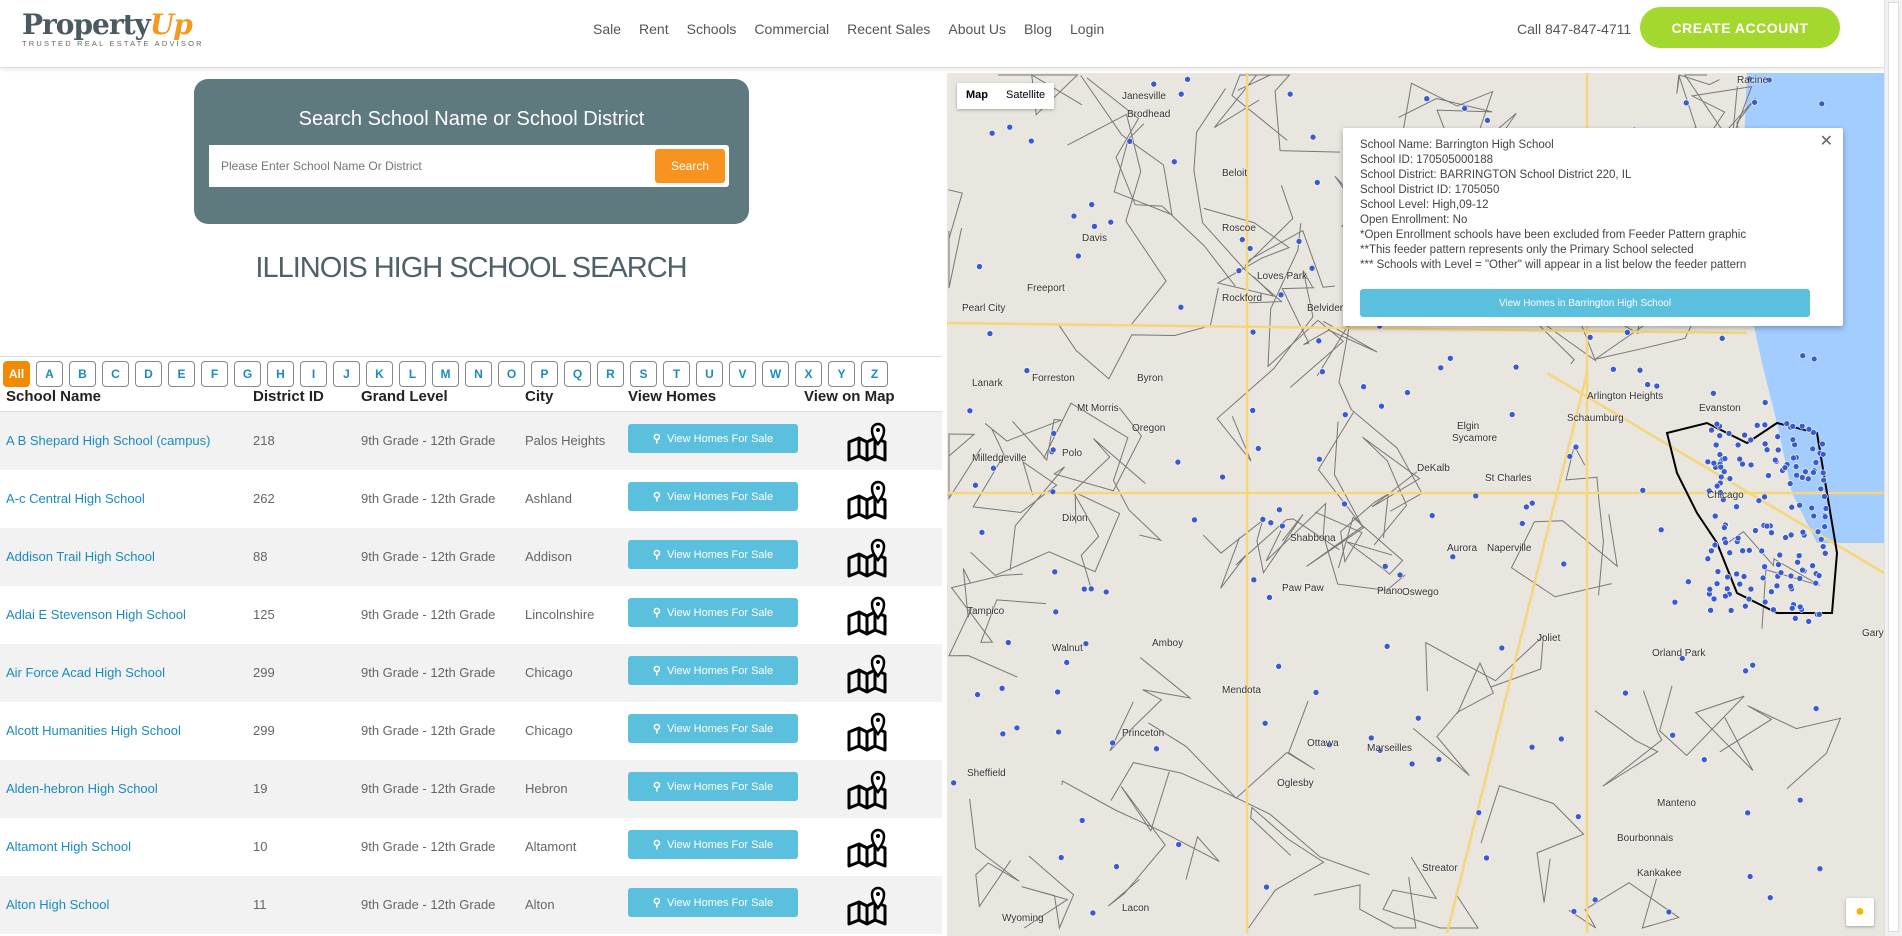 The image size is (1902, 936). What do you see at coordinates (108, 440) in the screenshot?
I see `school-name-link: A B Shepard High School (campus)` at bounding box center [108, 440].